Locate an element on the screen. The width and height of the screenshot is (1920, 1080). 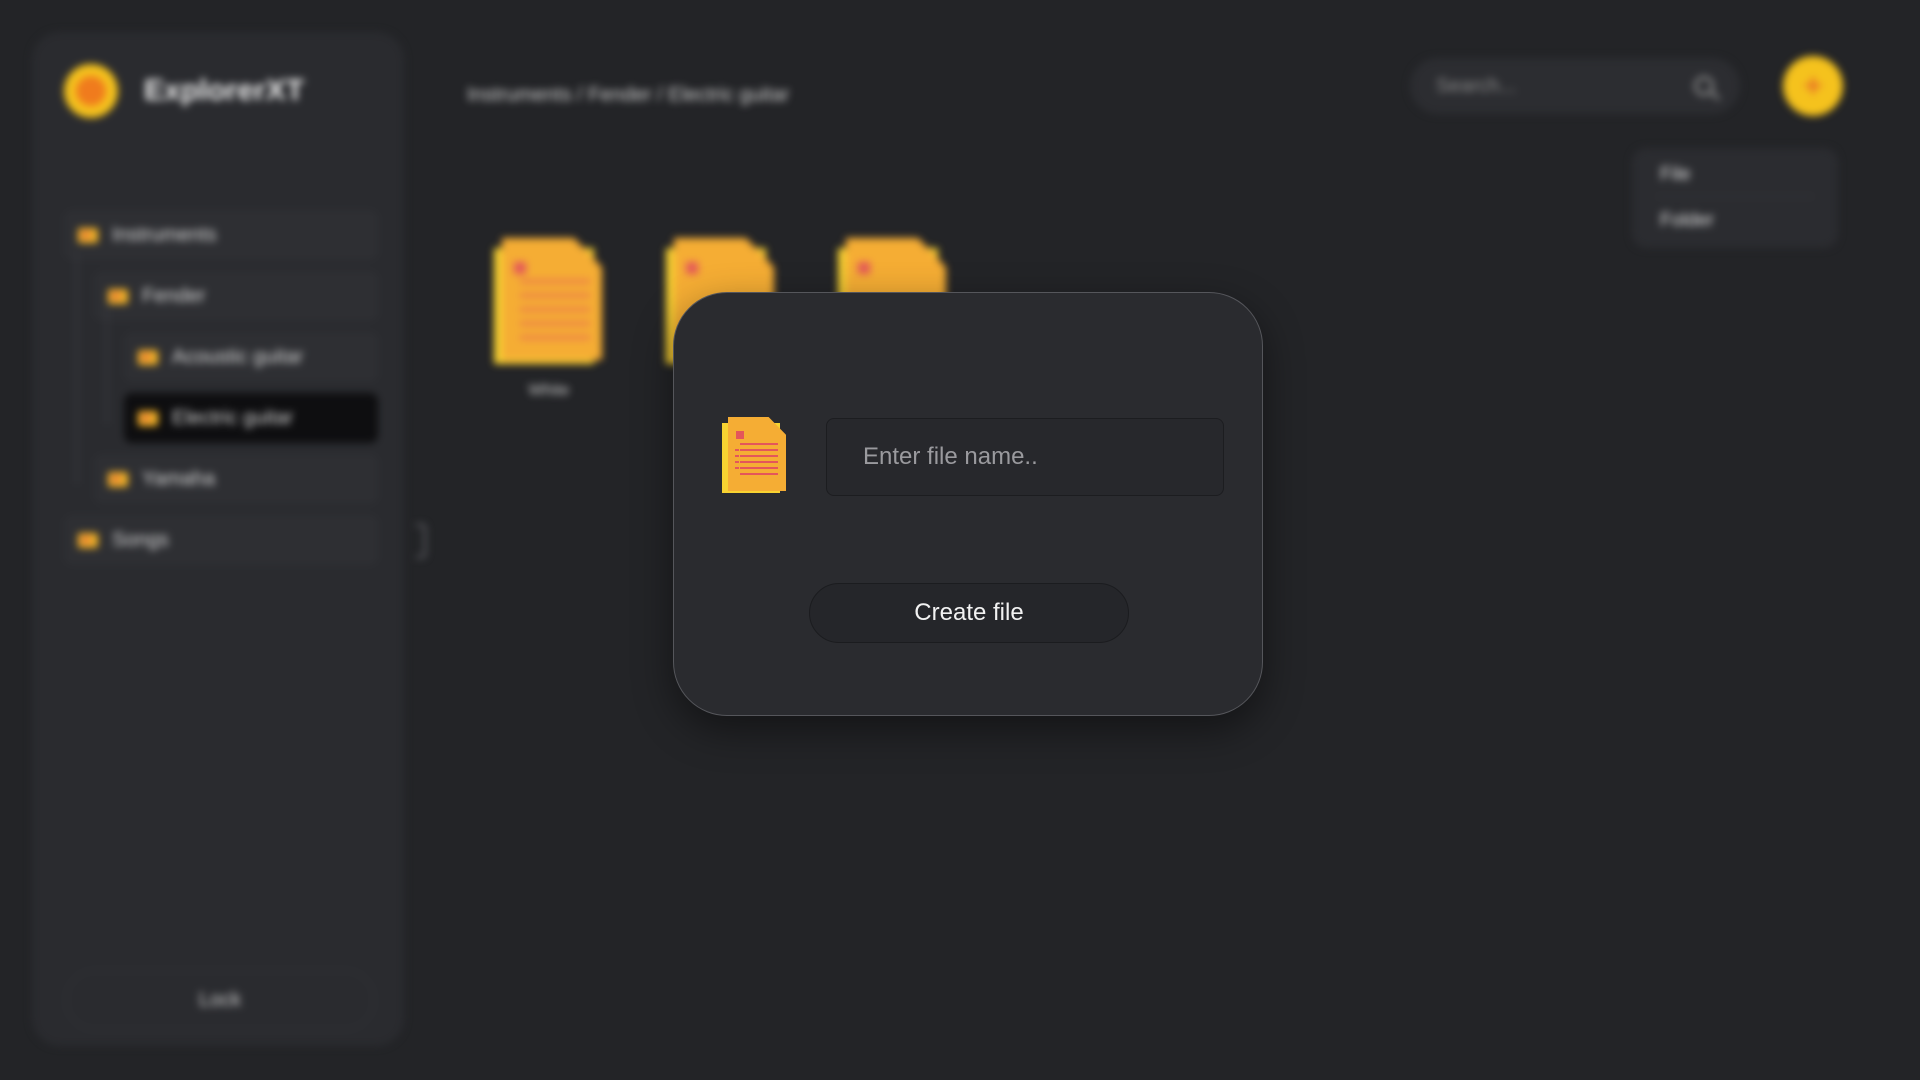
tree-item-songs: Songs is located at coordinates (221, 540).